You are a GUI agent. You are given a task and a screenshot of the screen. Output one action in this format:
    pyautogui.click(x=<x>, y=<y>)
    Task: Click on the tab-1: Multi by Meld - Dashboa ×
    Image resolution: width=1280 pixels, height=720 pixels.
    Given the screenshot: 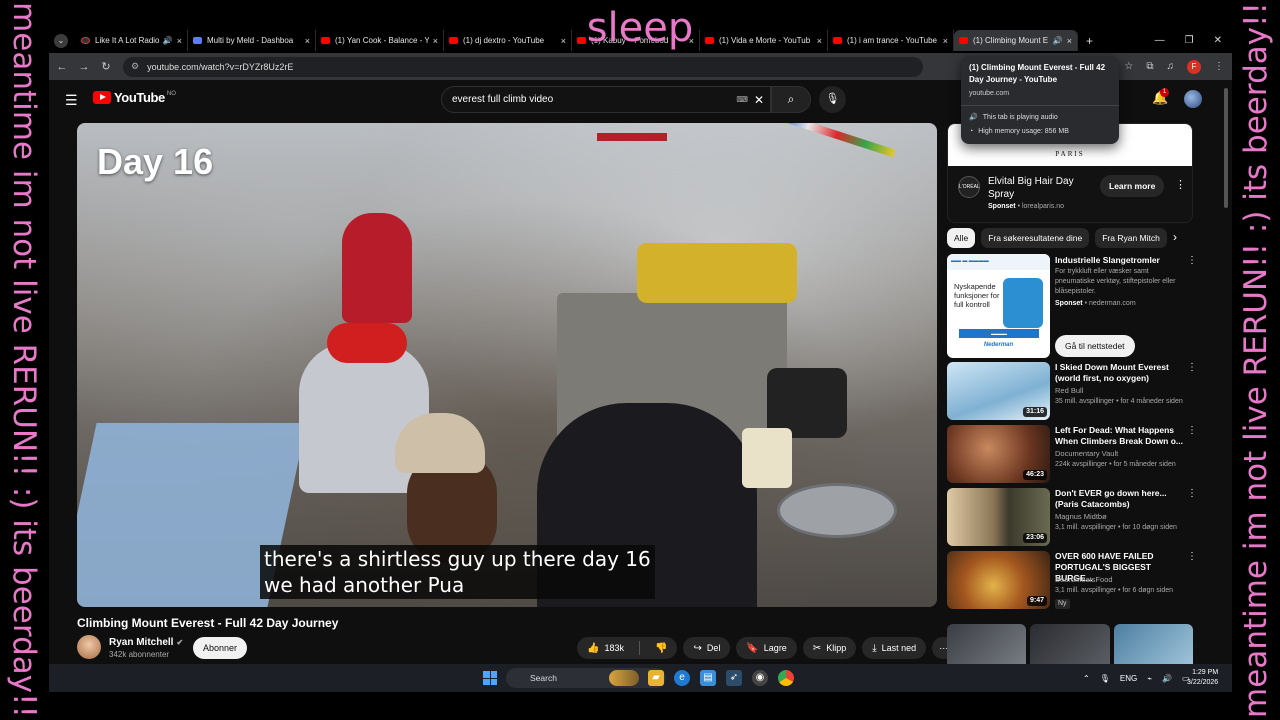 What is the action you would take?
    pyautogui.click(x=252, y=40)
    